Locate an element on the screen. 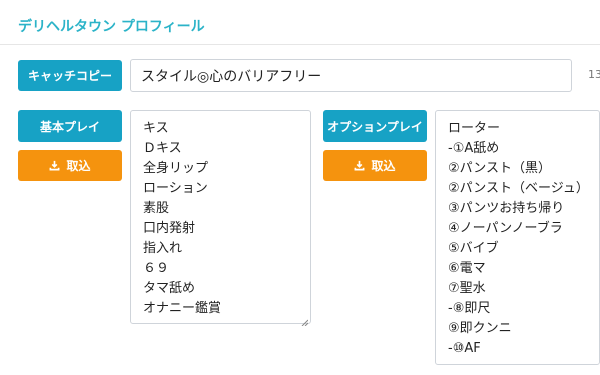 The image size is (600, 375). option-import-label: 取込 is located at coordinates (383, 166).